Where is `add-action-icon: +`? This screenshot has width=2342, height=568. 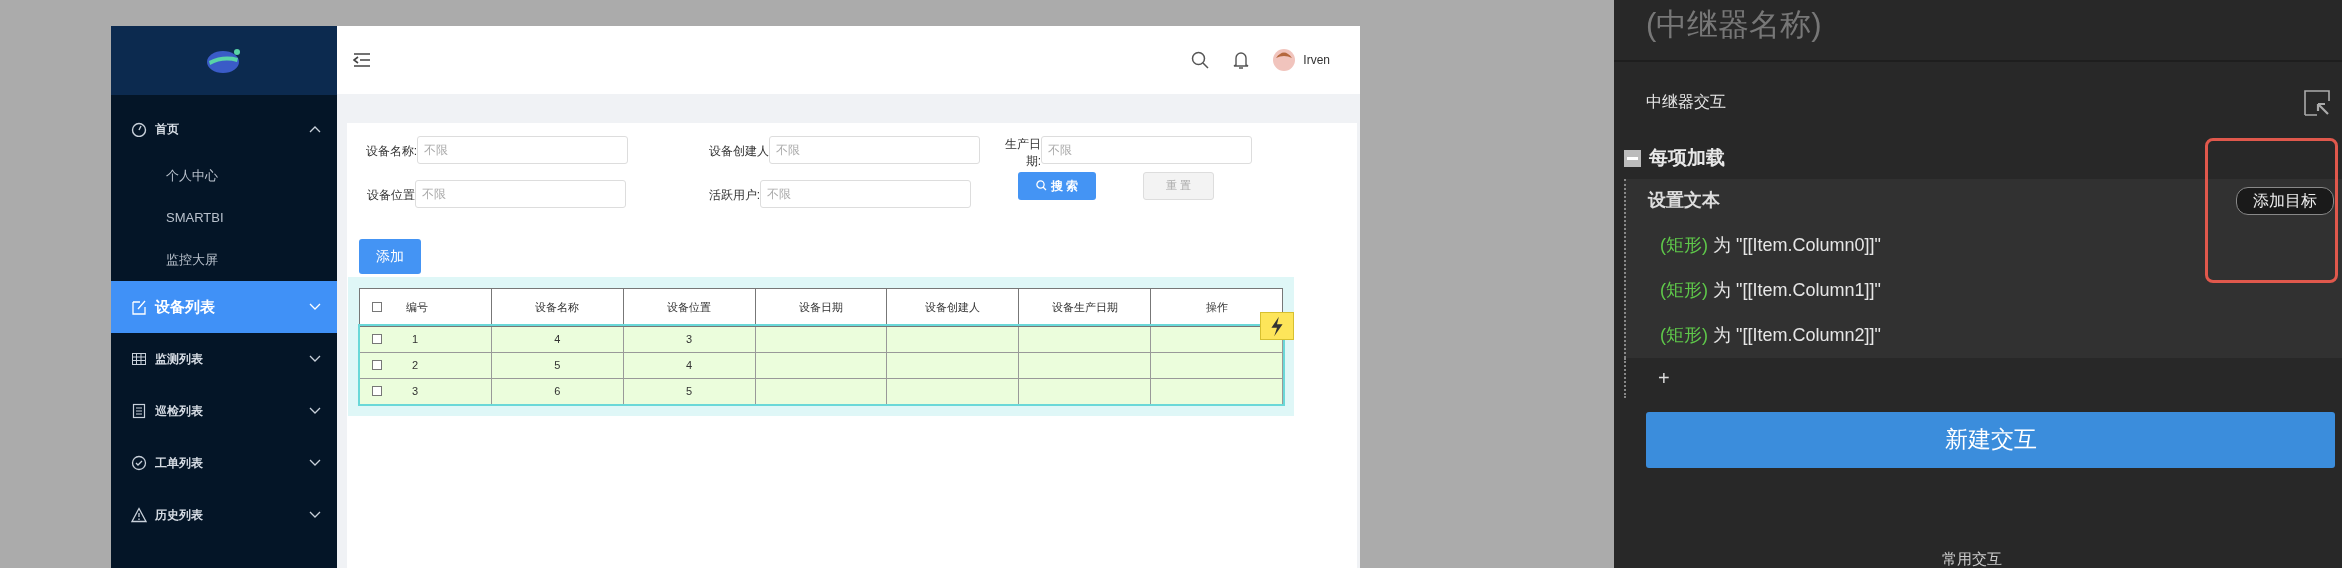 add-action-icon: + is located at coordinates (1648, 377).